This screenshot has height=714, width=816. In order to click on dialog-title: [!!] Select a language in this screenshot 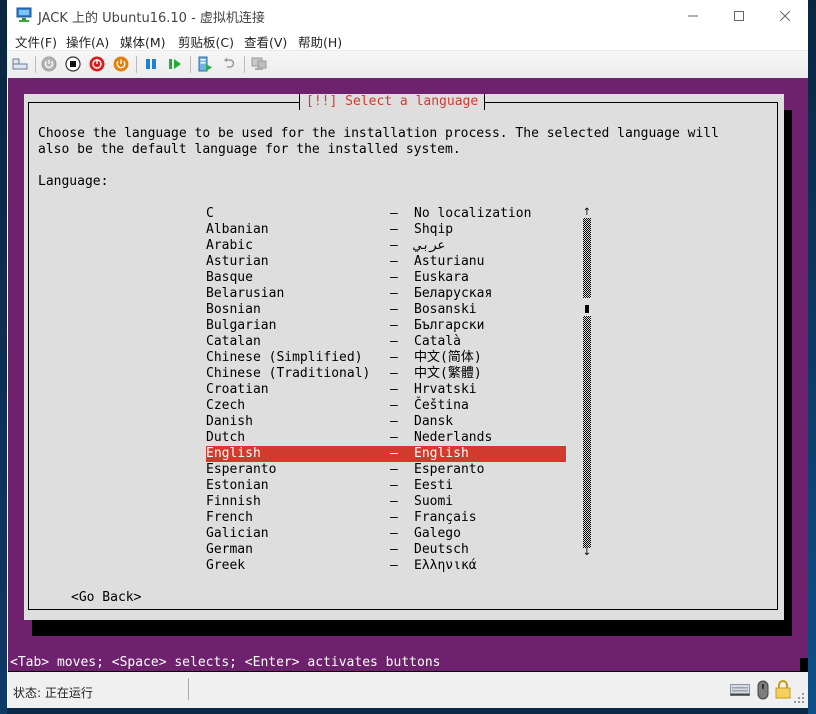, I will do `click(392, 102)`.